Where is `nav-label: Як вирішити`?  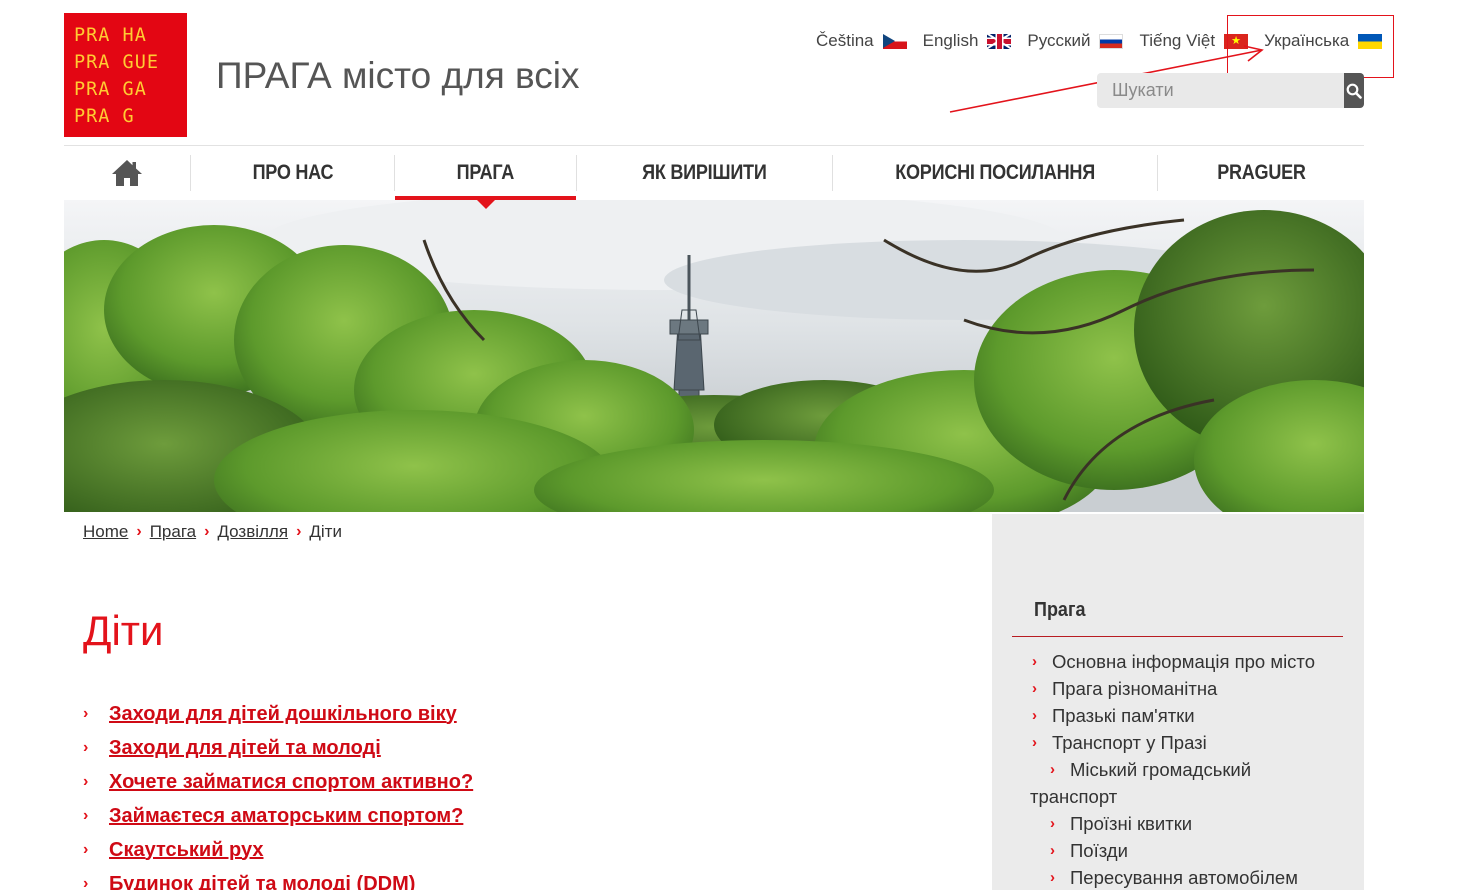 nav-label: Як вирішити is located at coordinates (704, 172).